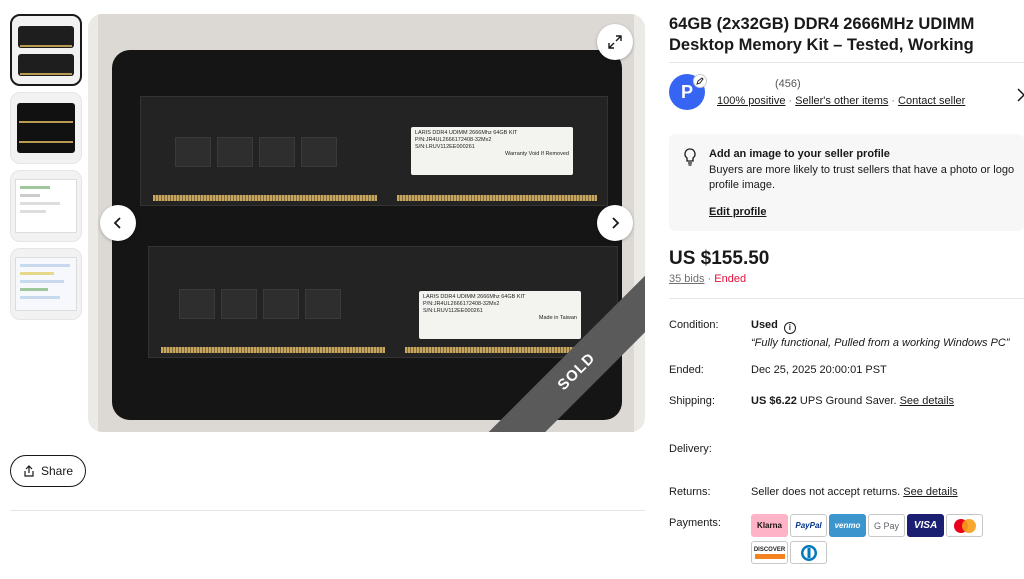 The height and width of the screenshot is (579, 1024). I want to click on discover-label: DISCOVER, so click(769, 549).